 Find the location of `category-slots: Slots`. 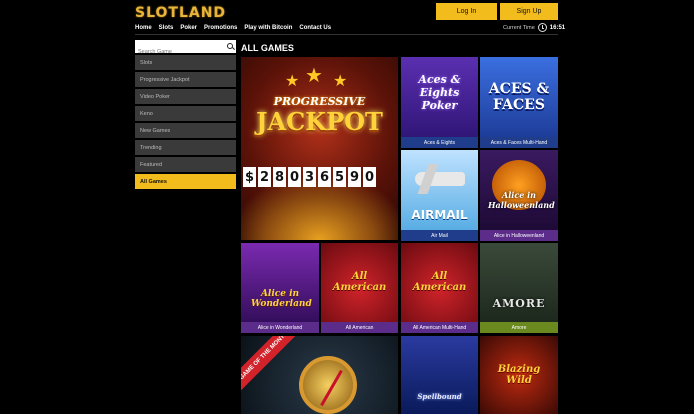

category-slots: Slots is located at coordinates (185, 62).